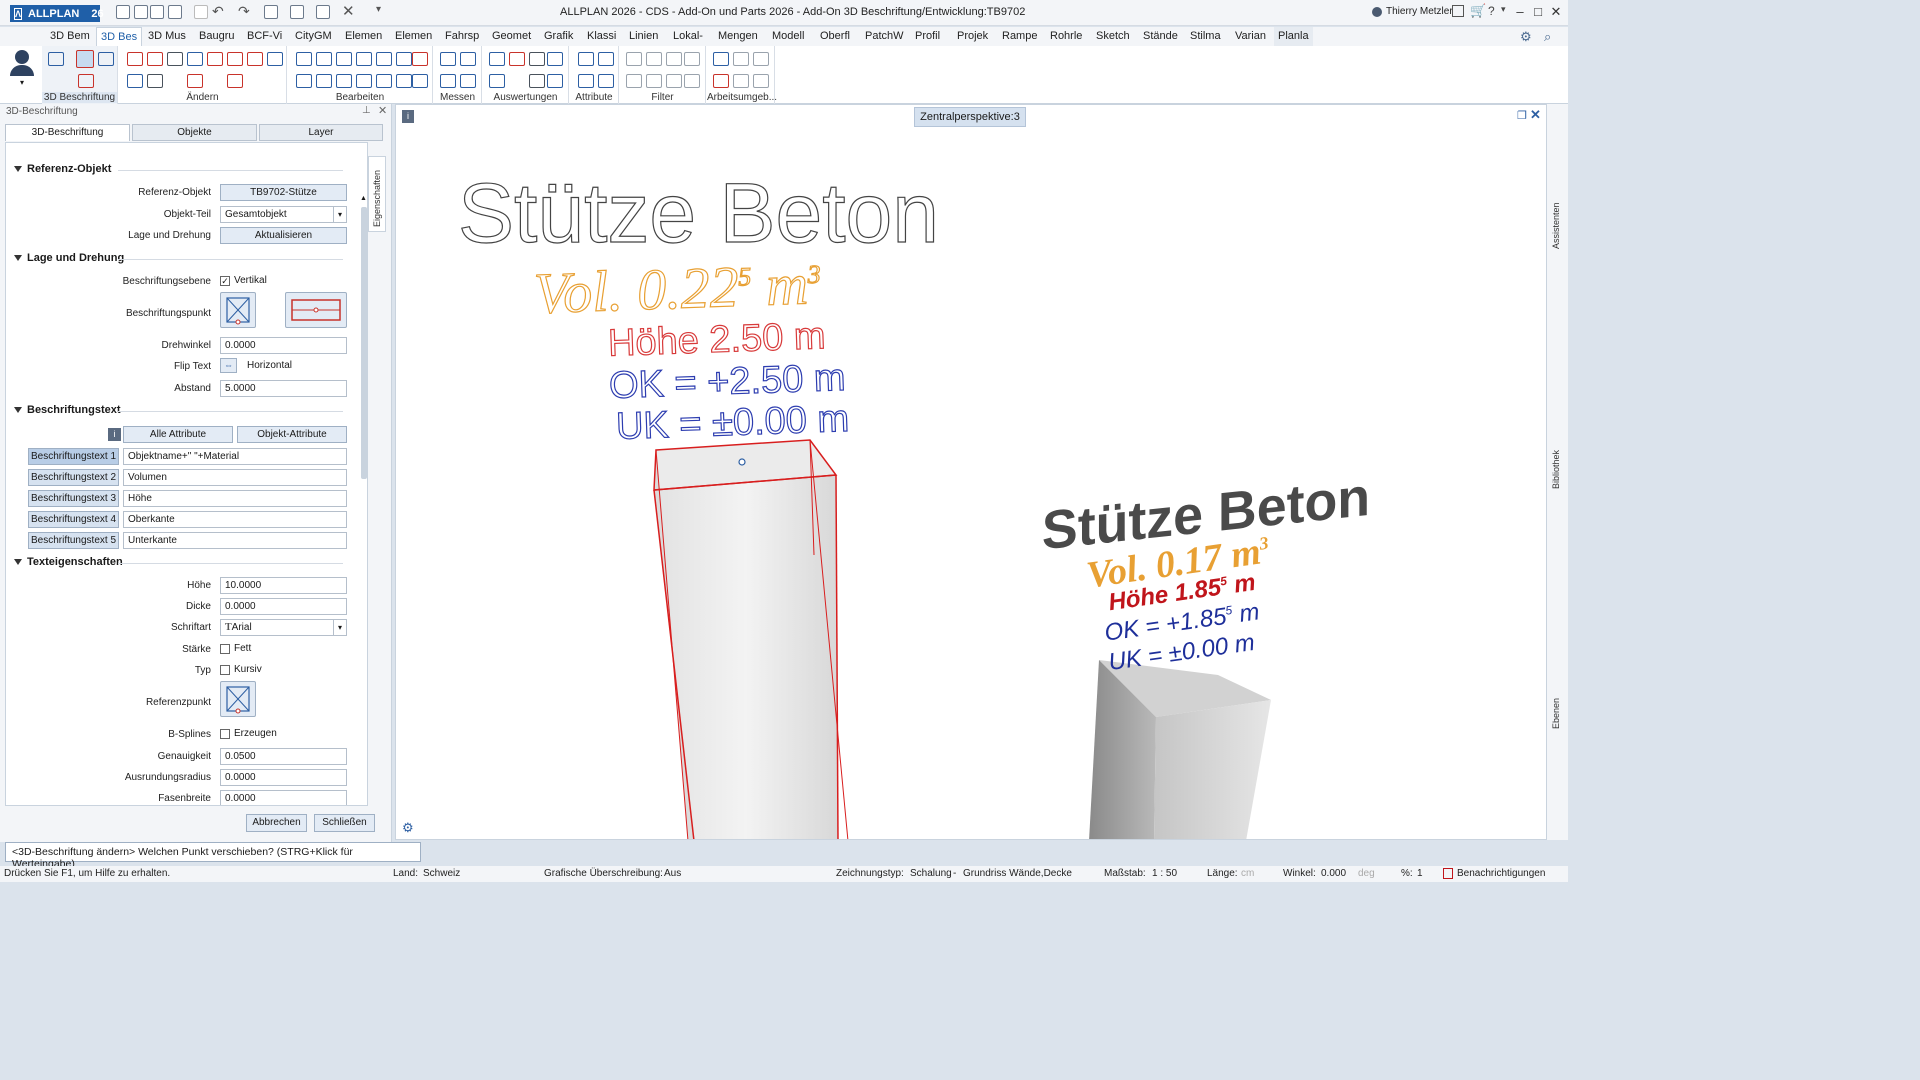 This screenshot has width=1920, height=1080. What do you see at coordinates (497, 59) in the screenshot?
I see `report-abc-icon` at bounding box center [497, 59].